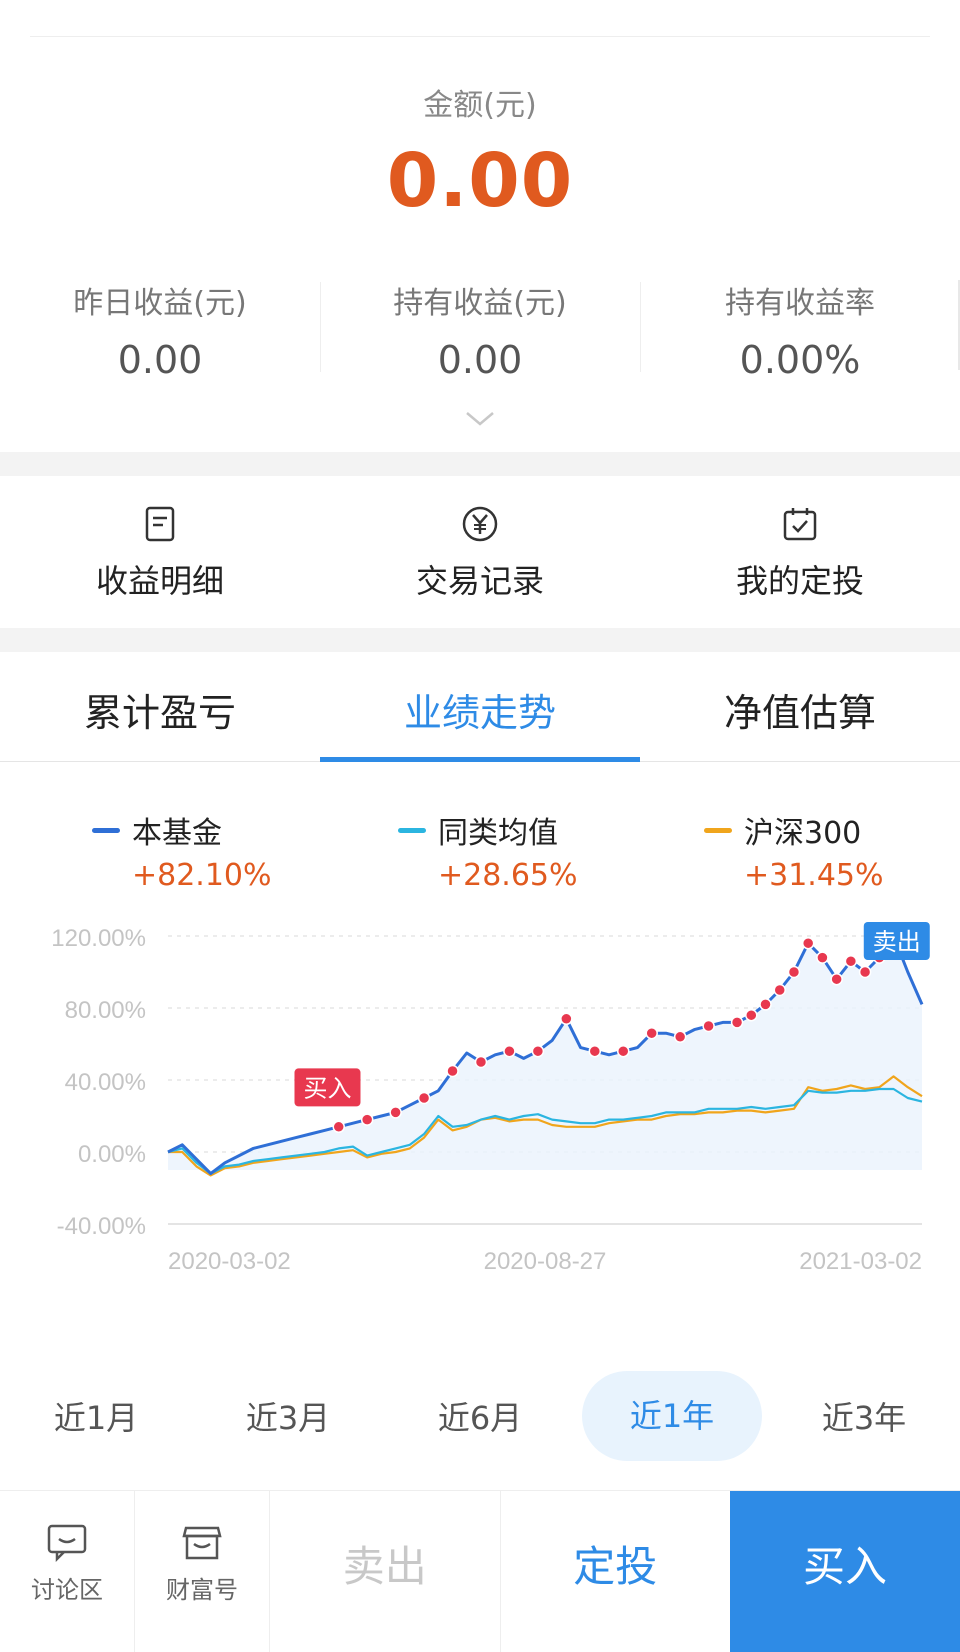  What do you see at coordinates (385, 1571) in the screenshot?
I see `sell-button: 卖出` at bounding box center [385, 1571].